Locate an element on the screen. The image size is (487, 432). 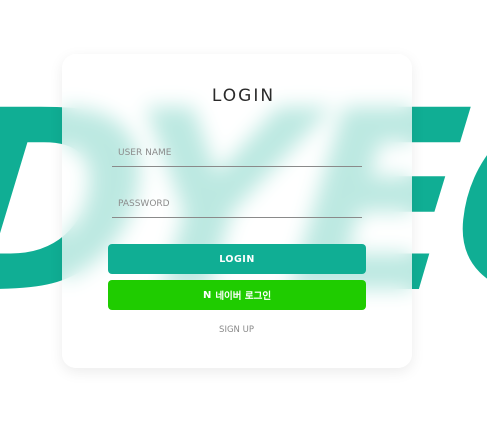
signup-link: SIGN UP is located at coordinates (236, 330).